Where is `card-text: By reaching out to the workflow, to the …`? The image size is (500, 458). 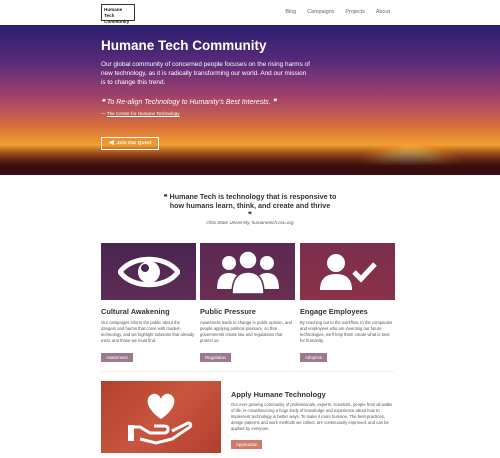
card-text: By reaching out to the workflow, to the … is located at coordinates (346, 331).